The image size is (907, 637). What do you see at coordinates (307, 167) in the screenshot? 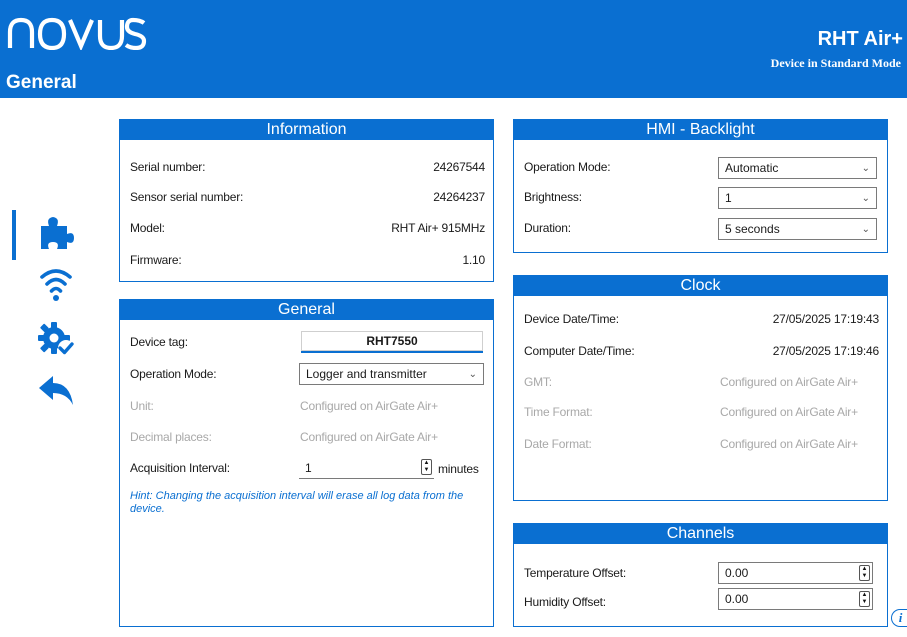
I see `info-row-serial: Serial number: 24267544` at bounding box center [307, 167].